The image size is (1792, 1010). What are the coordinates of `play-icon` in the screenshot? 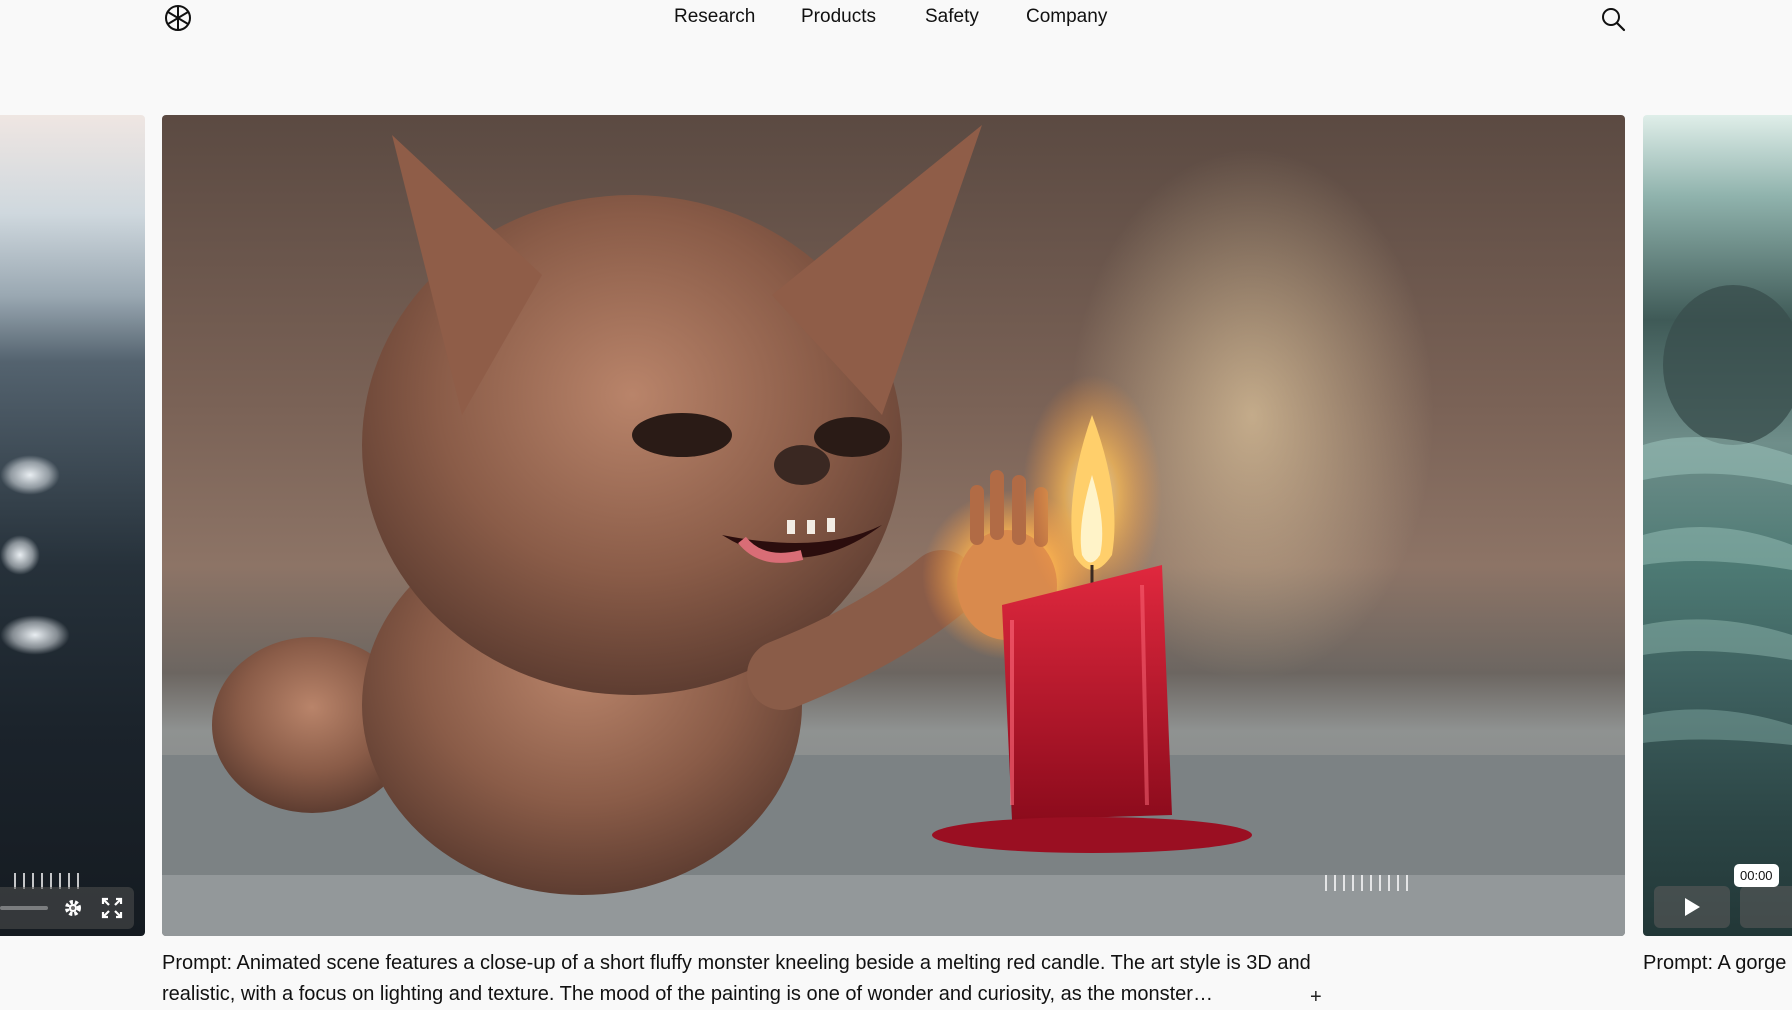 It's located at (1692, 907).